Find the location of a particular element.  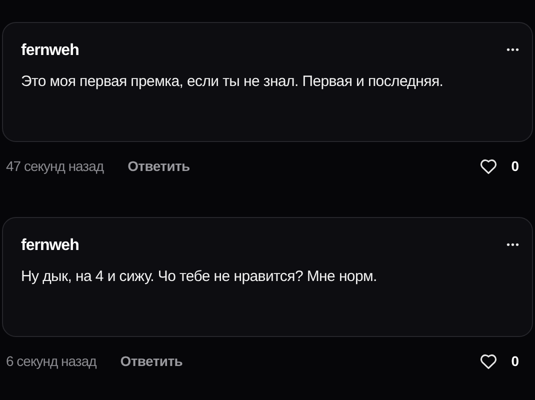

comment-text: Это моя первая премка, если ты не знал. Первая и последняя. is located at coordinates (232, 82).